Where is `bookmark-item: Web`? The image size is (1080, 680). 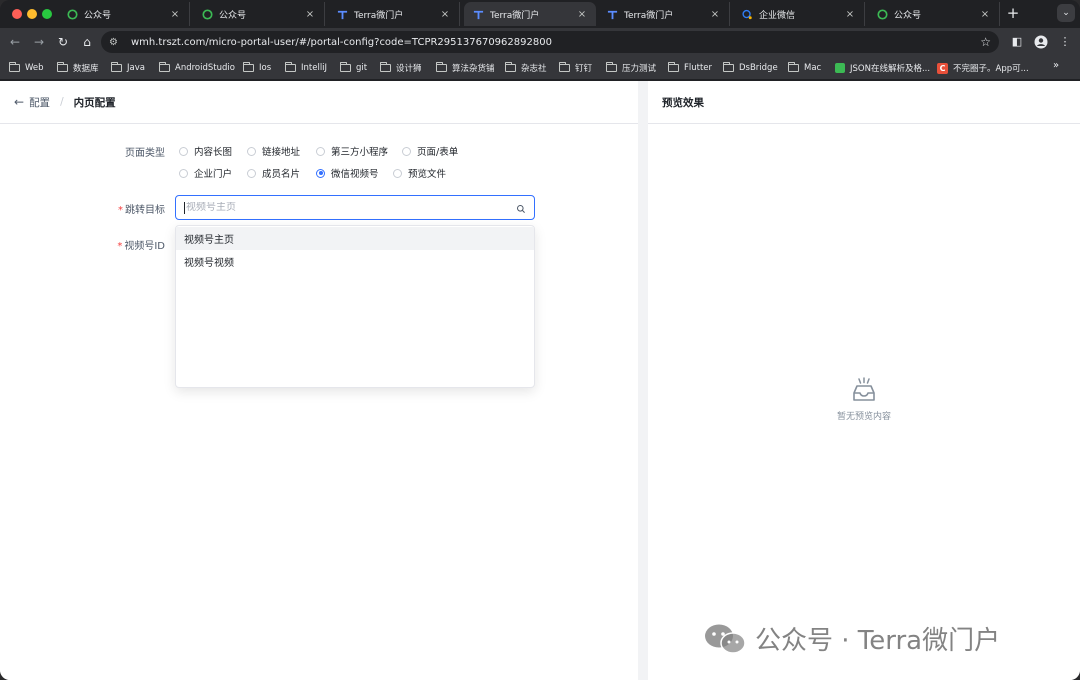
bookmark-item: Web is located at coordinates (26, 68).